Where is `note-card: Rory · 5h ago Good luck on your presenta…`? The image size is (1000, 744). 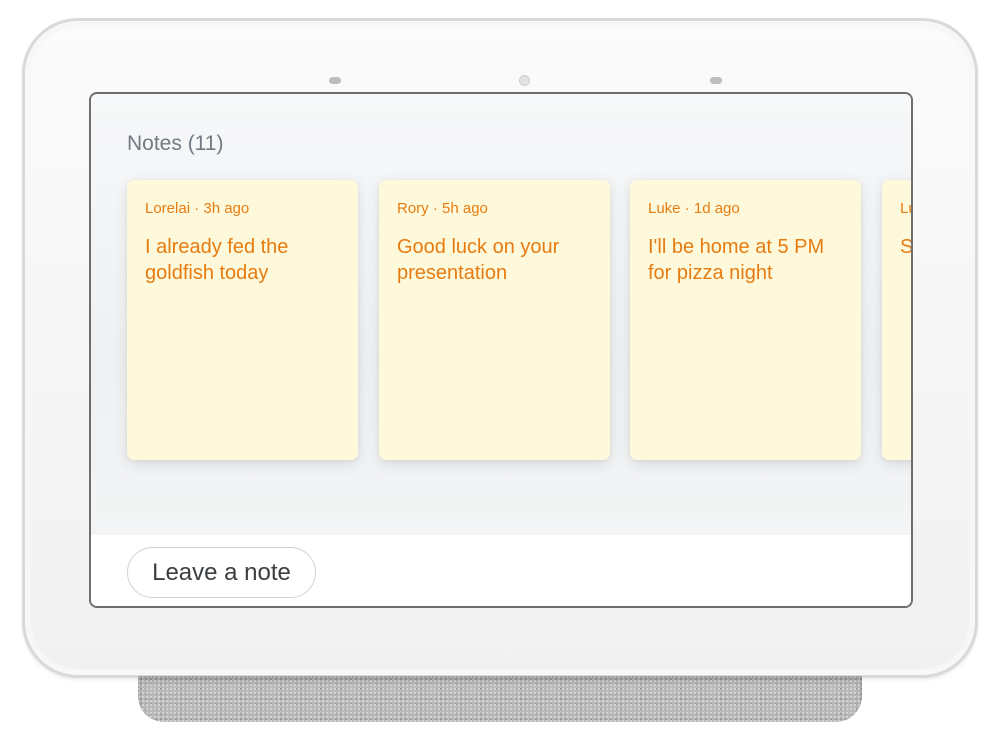 note-card: Rory · 5h ago Good luck on your presenta… is located at coordinates (494, 320).